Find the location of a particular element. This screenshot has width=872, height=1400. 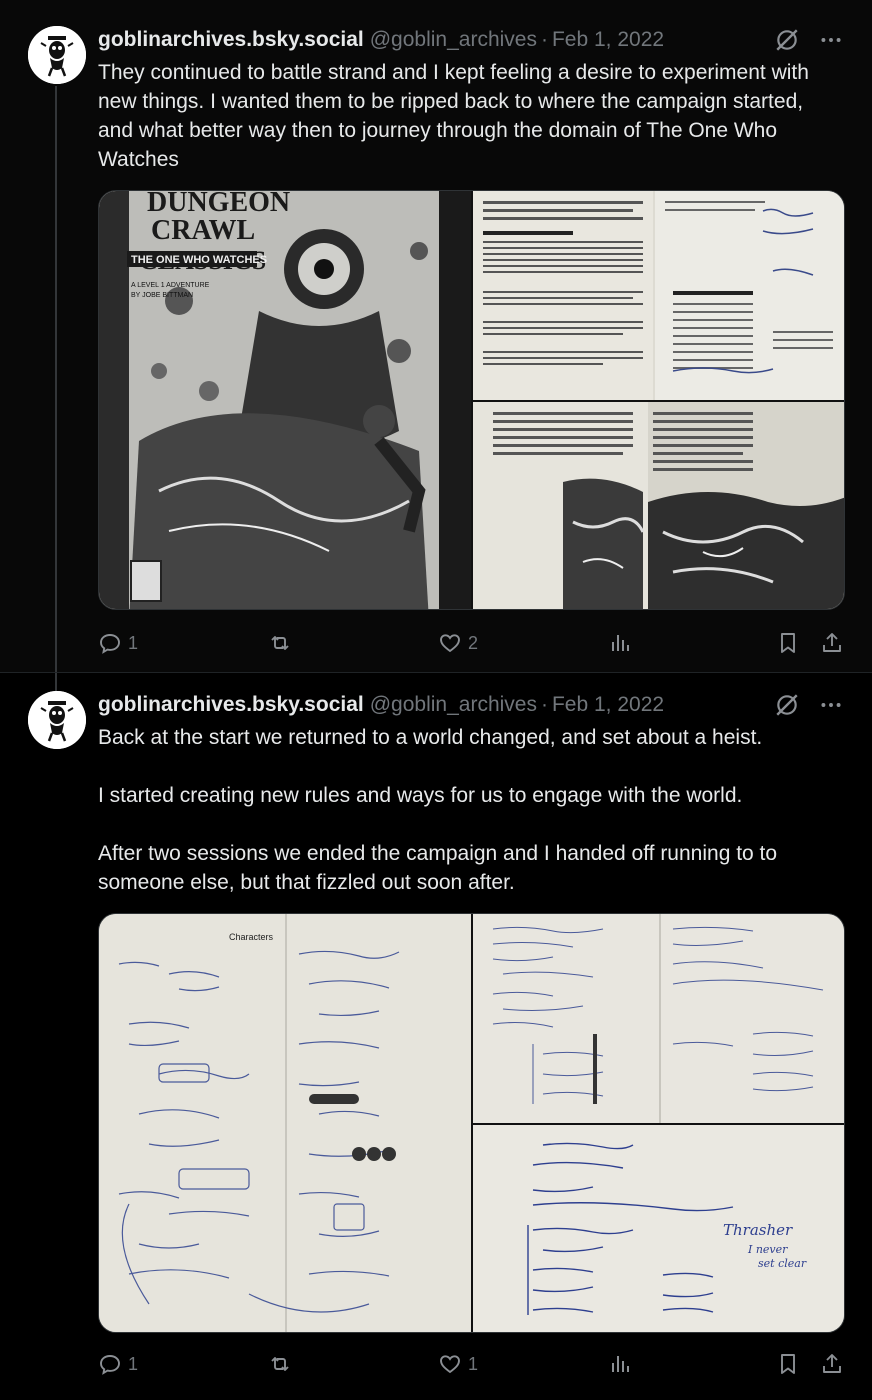

action-bar: 1 1 is located at coordinates (473, 1364).